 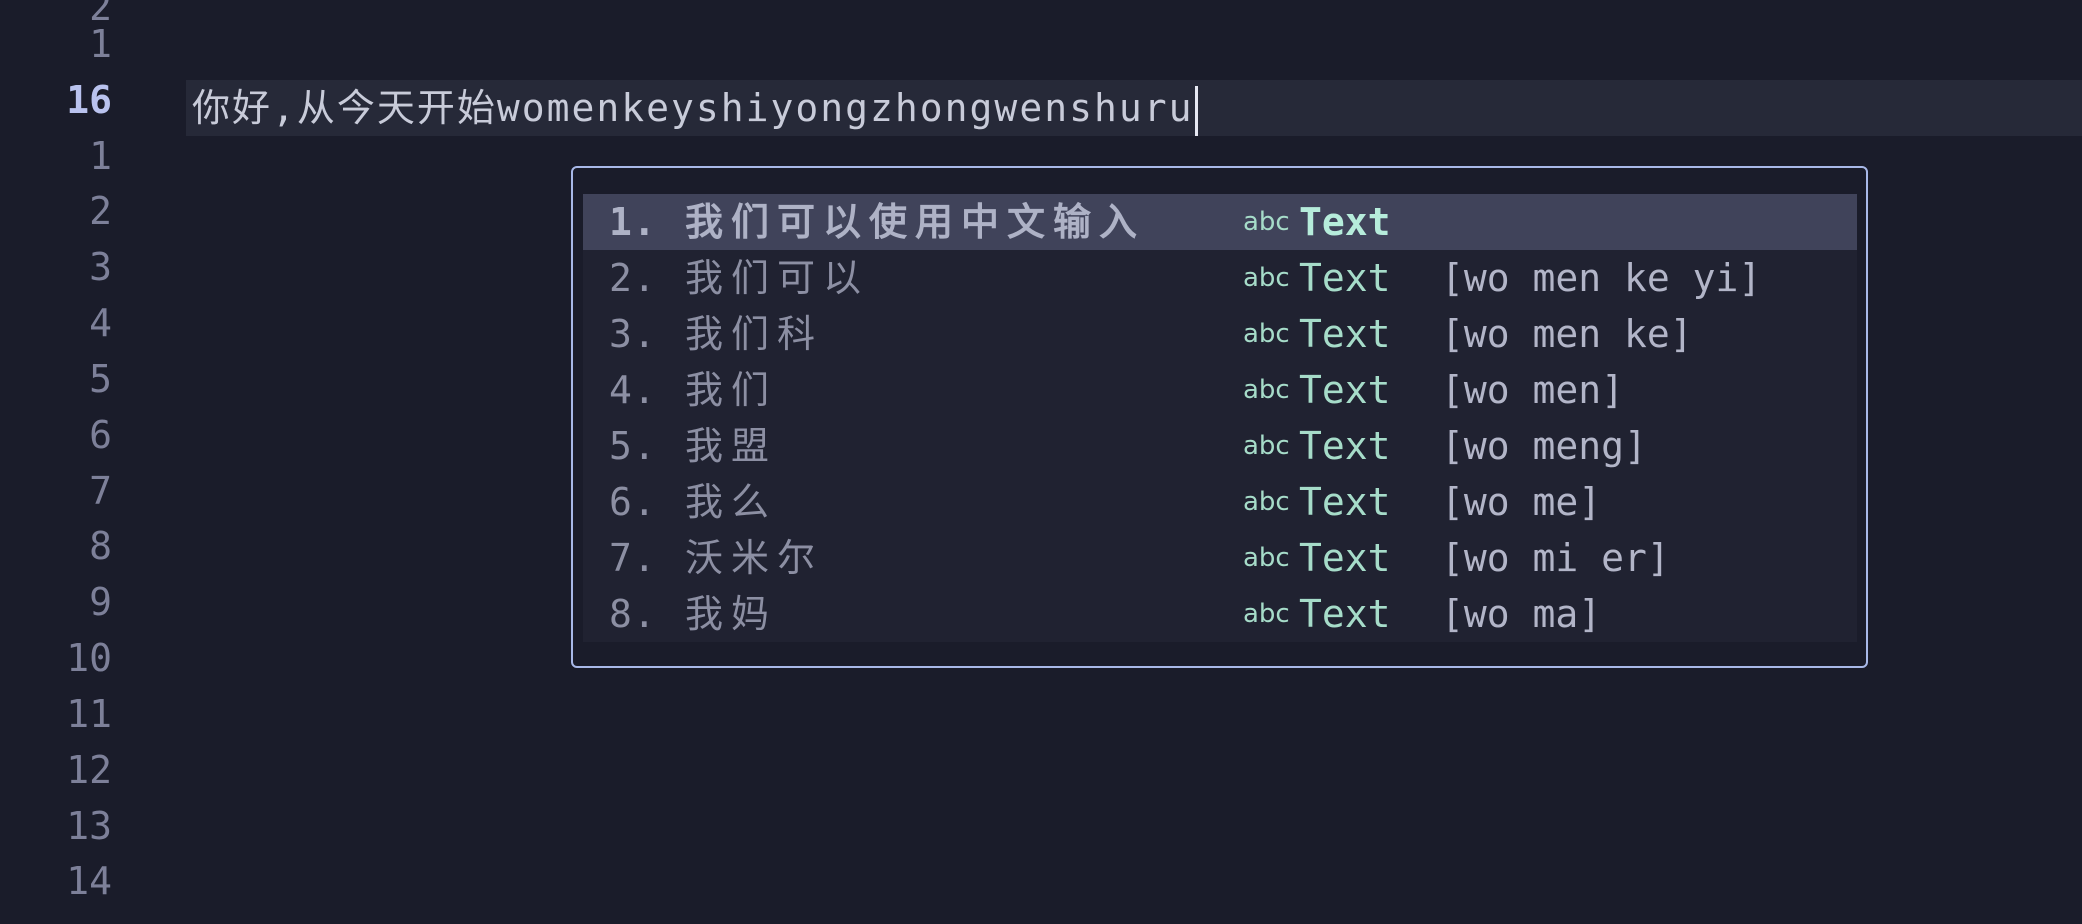 I want to click on completion-item: 8. 我妈 abc Text [wo ma], so click(x=1220, y=614).